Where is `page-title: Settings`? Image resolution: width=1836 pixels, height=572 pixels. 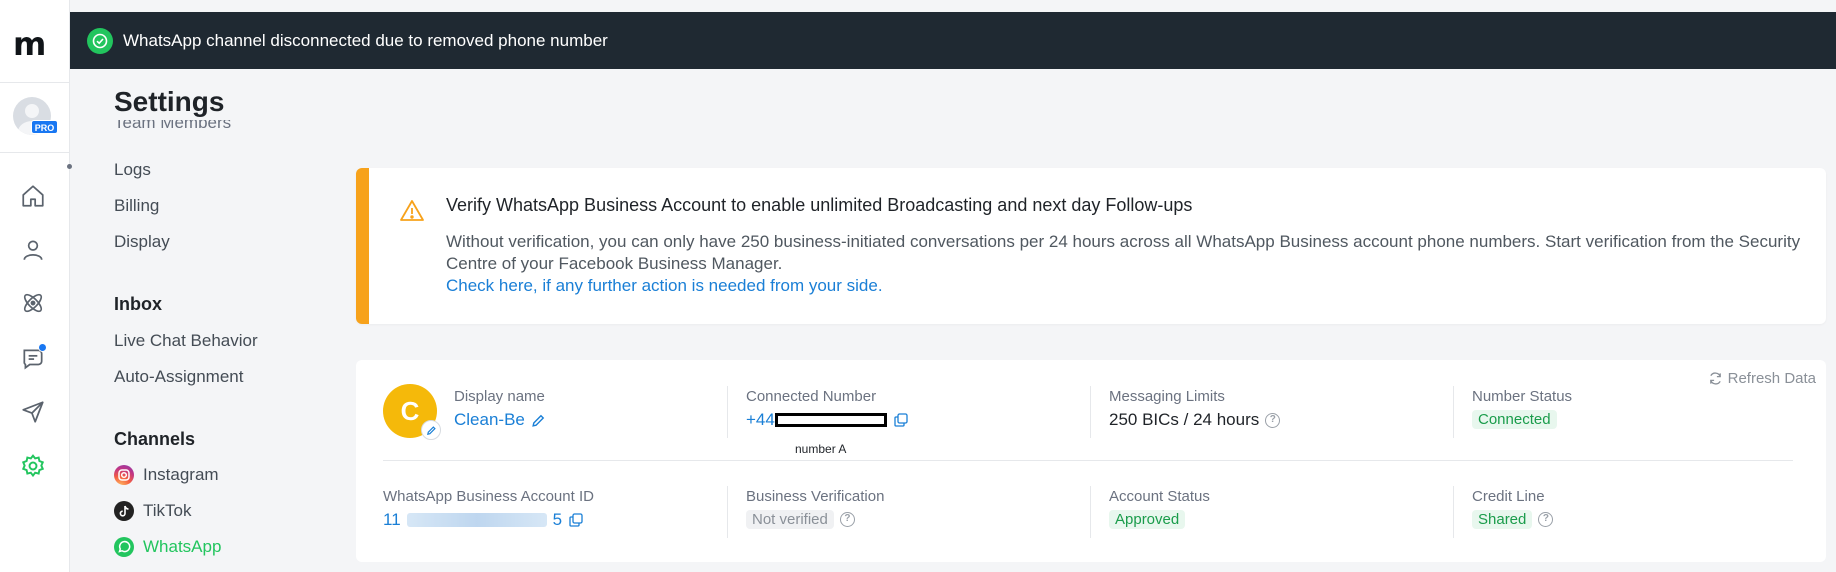 page-title: Settings is located at coordinates (169, 101).